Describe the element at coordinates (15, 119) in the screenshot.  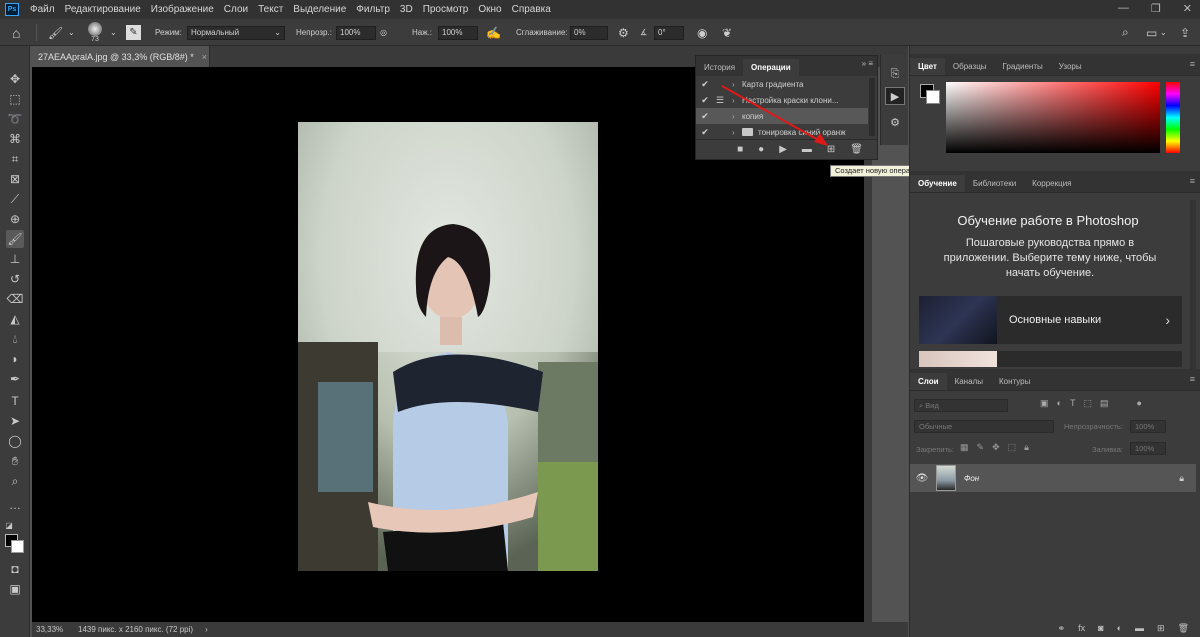
I see `lasso-tool-icon: ➰` at that location.